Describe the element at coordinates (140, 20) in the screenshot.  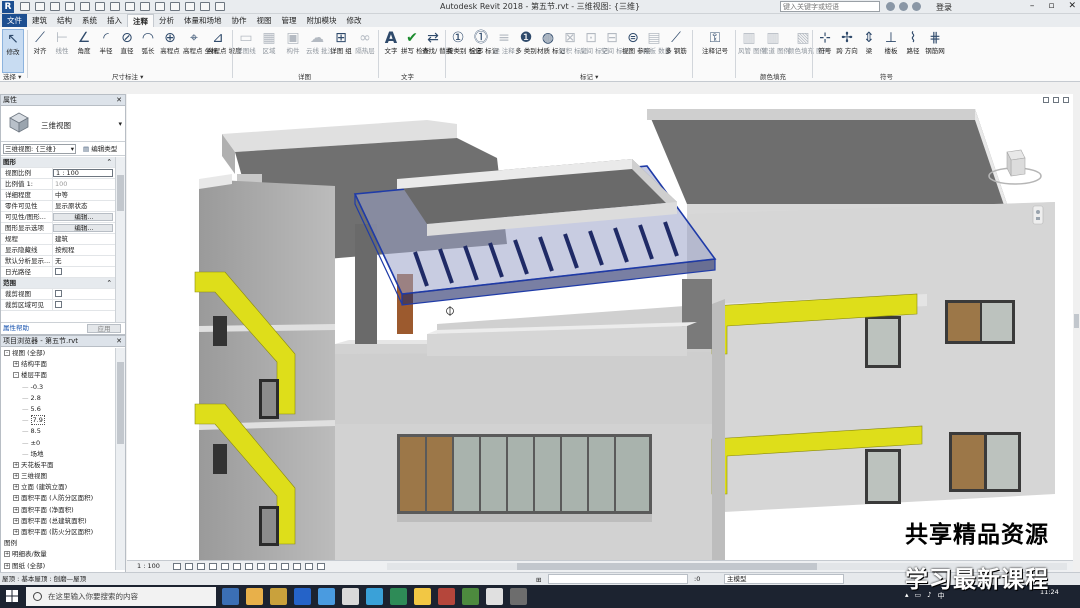
I see `tab-annotate: 注释` at that location.